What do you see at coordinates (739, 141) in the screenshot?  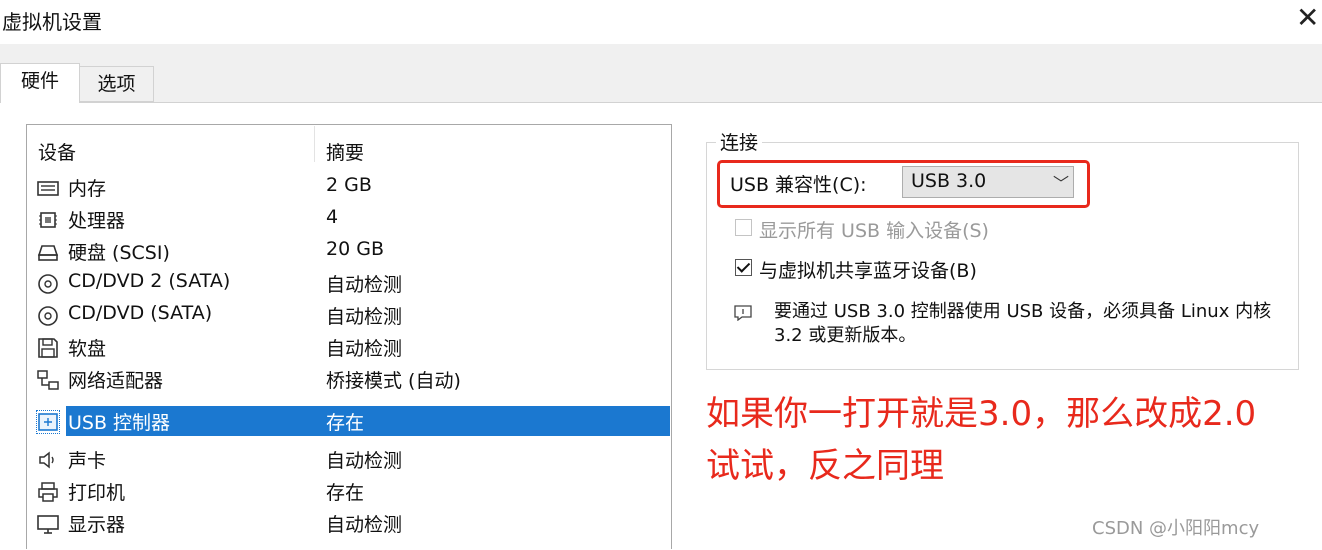 I see `connection-group-title: 连接` at bounding box center [739, 141].